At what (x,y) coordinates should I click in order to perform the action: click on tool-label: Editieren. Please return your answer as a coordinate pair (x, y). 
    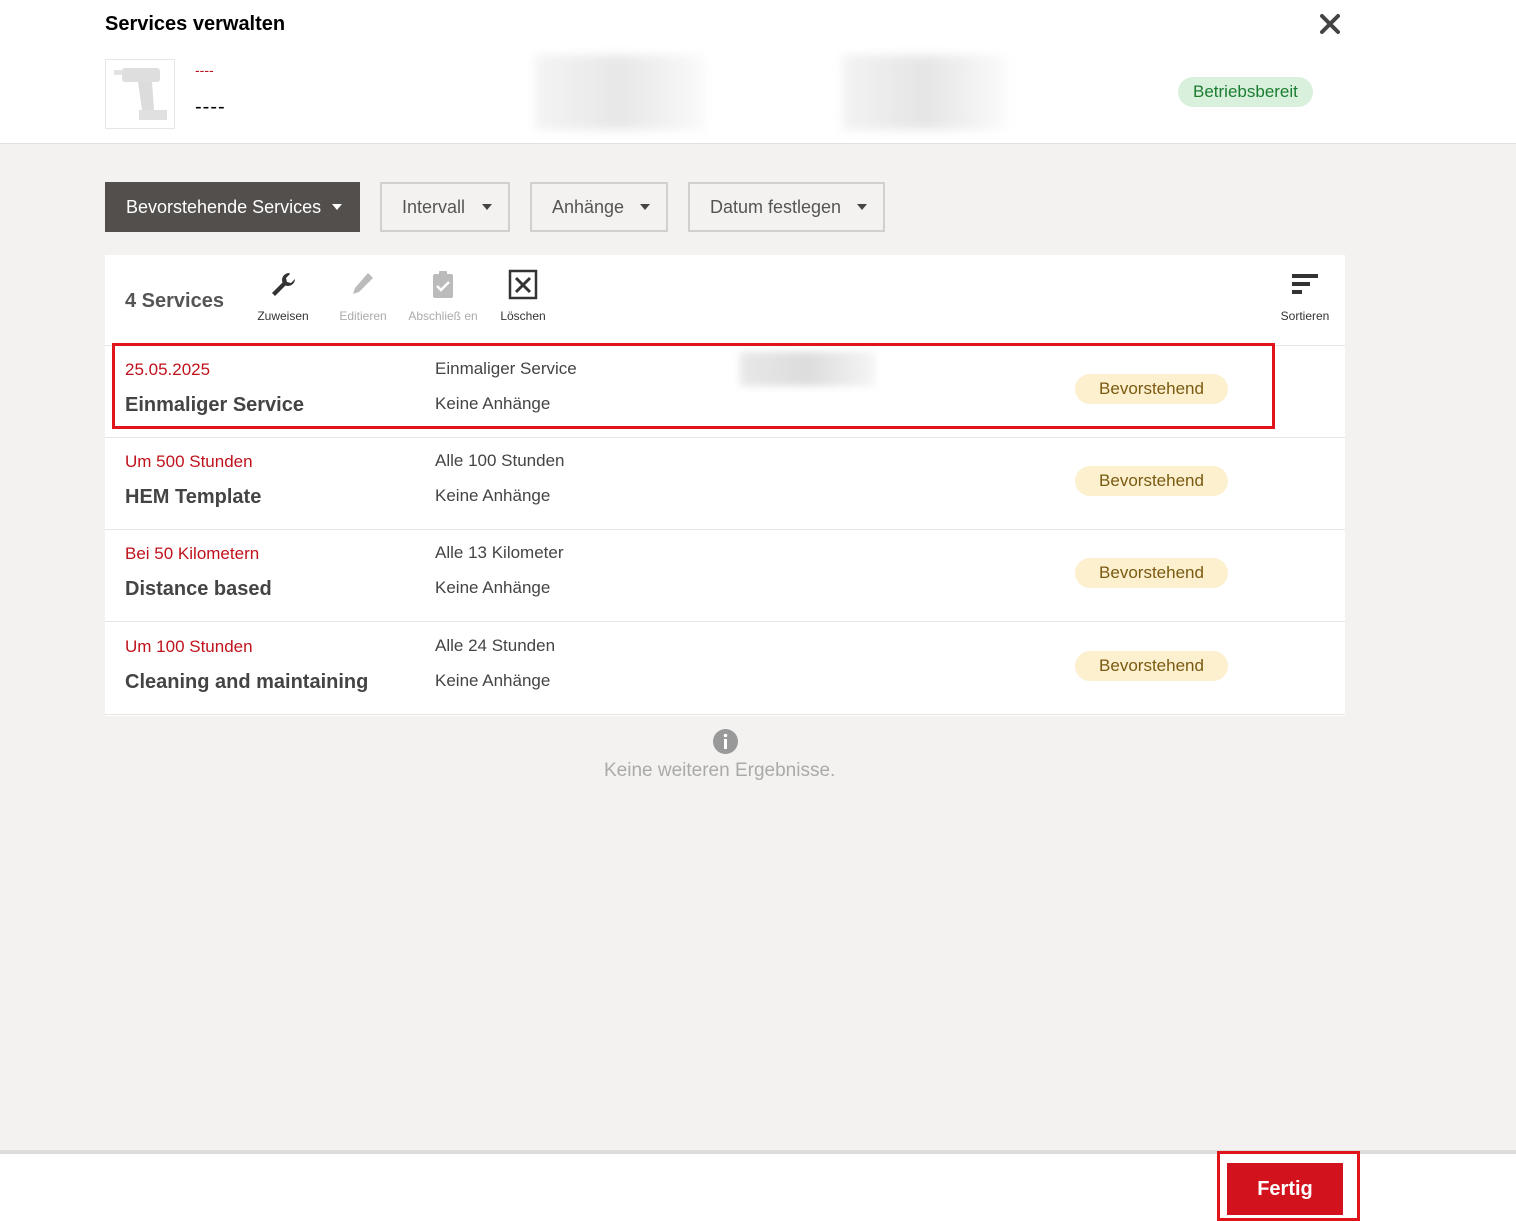
    Looking at the image, I should click on (363, 316).